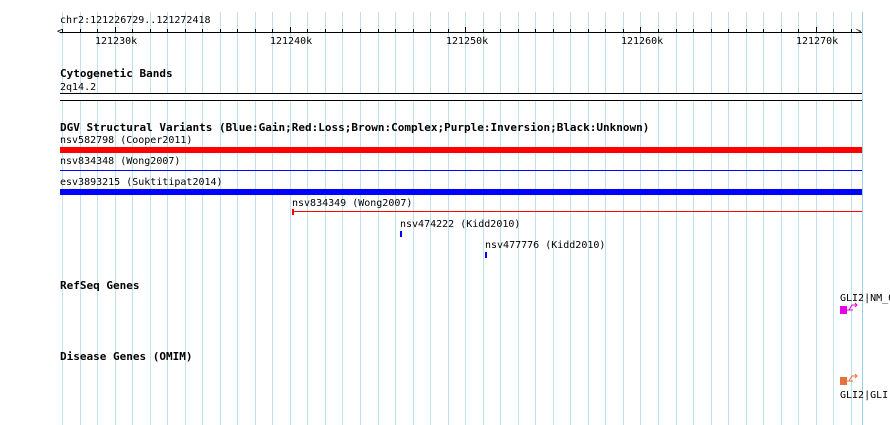 The width and height of the screenshot is (890, 425). Describe the element at coordinates (467, 41) in the screenshot. I see `ruler-tick-label: 121250k` at that location.